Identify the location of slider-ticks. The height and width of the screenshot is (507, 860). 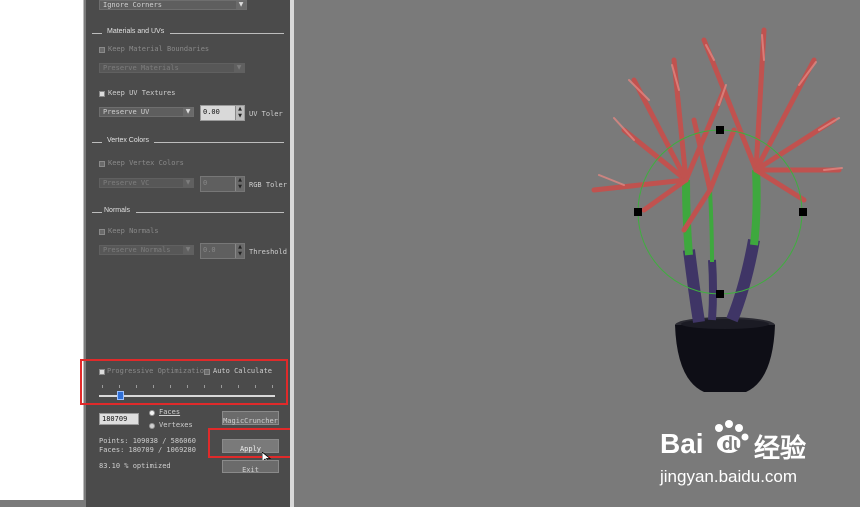
(187, 387).